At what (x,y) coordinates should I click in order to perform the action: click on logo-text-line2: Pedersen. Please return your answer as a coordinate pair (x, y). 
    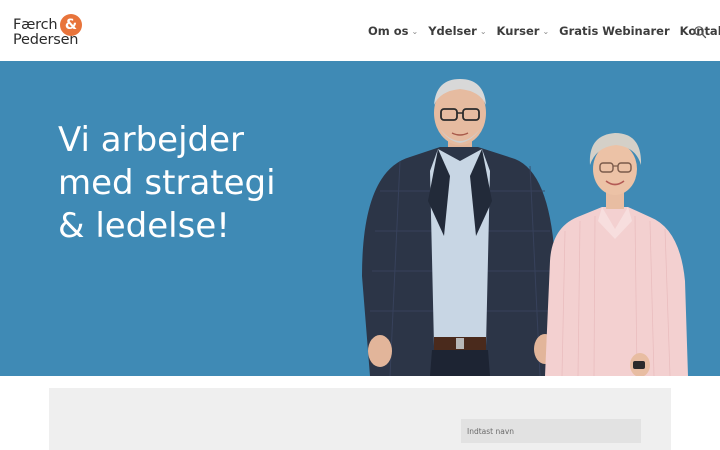
    Looking at the image, I should click on (46, 40).